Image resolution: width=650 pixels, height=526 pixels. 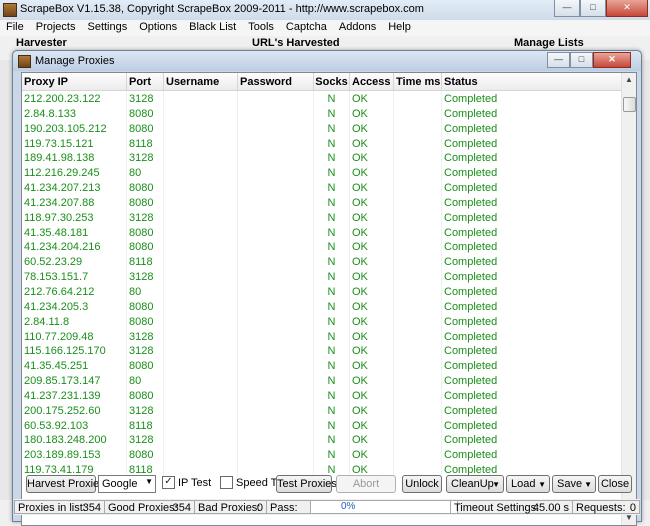 I want to click on table-row: 190.203.105.212 8080 N OK Completed, so click(x=322, y=128).